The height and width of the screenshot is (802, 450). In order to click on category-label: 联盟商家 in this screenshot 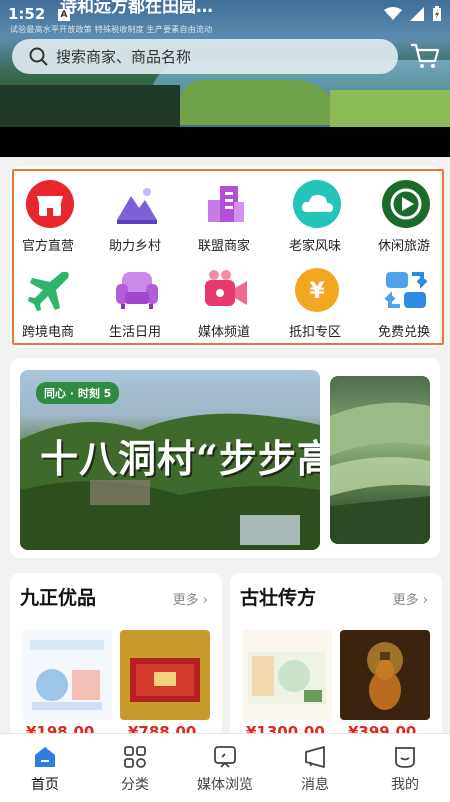, I will do `click(223, 246)`.